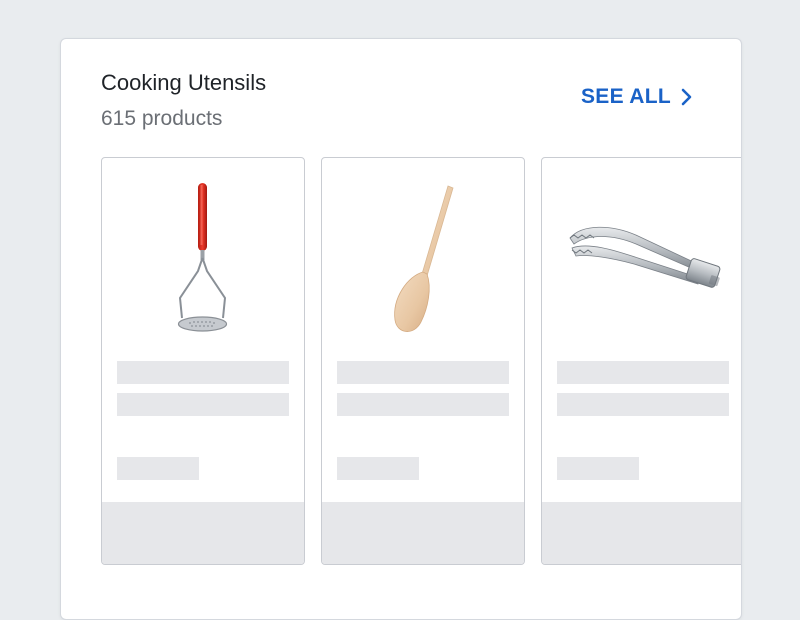 Image resolution: width=800 pixels, height=620 pixels. What do you see at coordinates (645, 257) in the screenshot?
I see `kitchen-tongs-icon` at bounding box center [645, 257].